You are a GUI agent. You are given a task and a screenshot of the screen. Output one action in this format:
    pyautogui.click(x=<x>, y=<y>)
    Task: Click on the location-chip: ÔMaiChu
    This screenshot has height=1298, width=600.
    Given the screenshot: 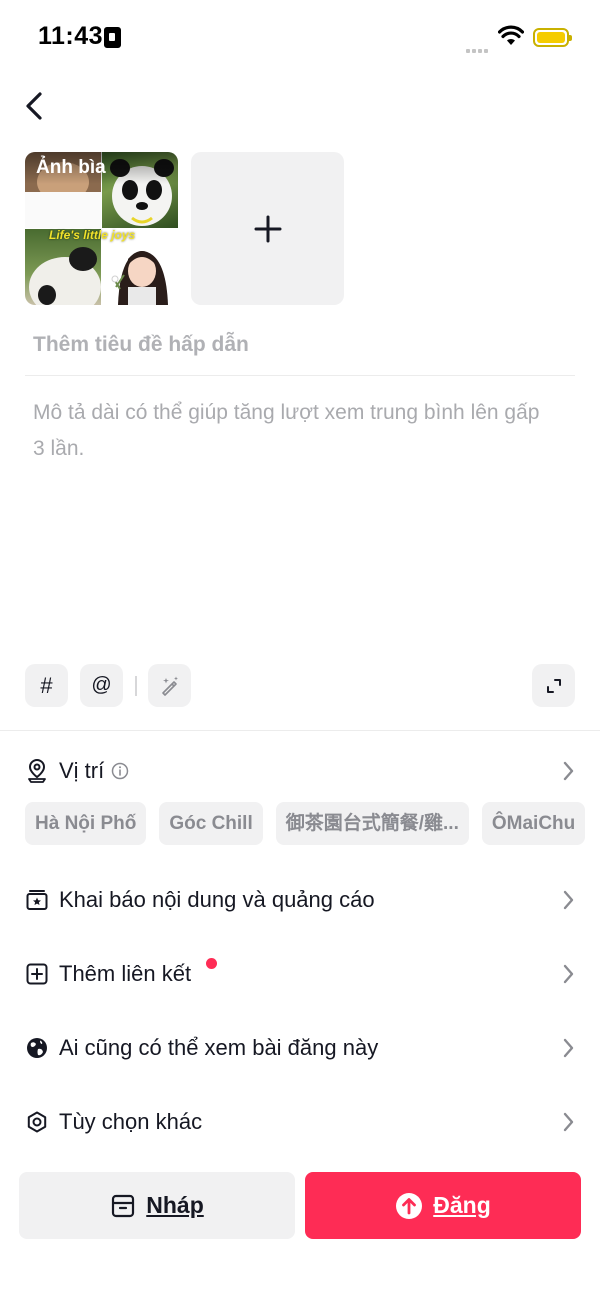 What is the action you would take?
    pyautogui.click(x=533, y=823)
    